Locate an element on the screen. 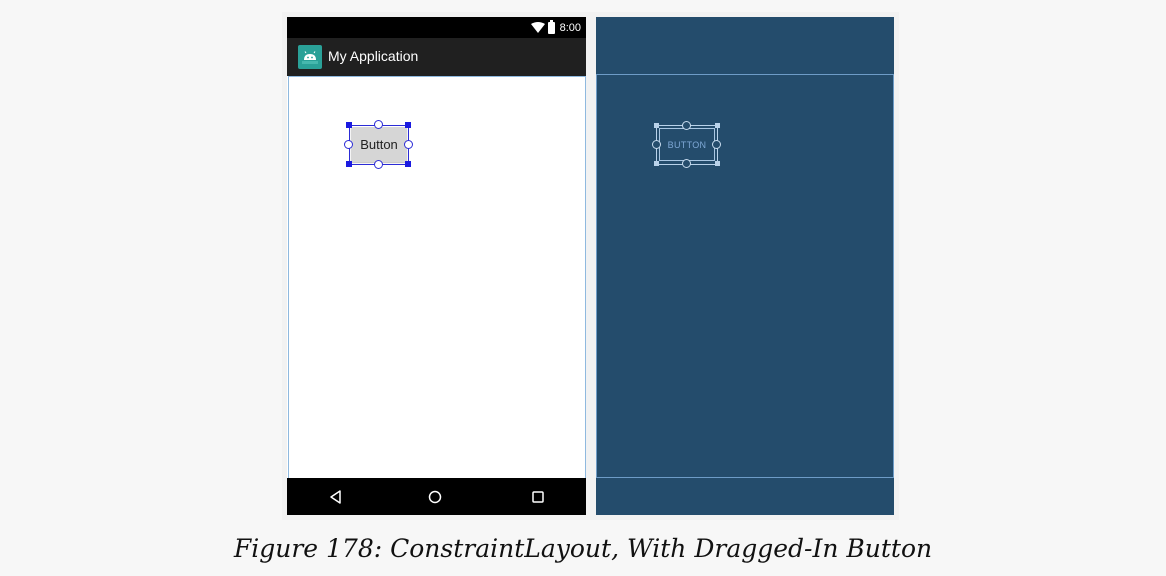  selected-button-widget: Button is located at coordinates (378, 144).